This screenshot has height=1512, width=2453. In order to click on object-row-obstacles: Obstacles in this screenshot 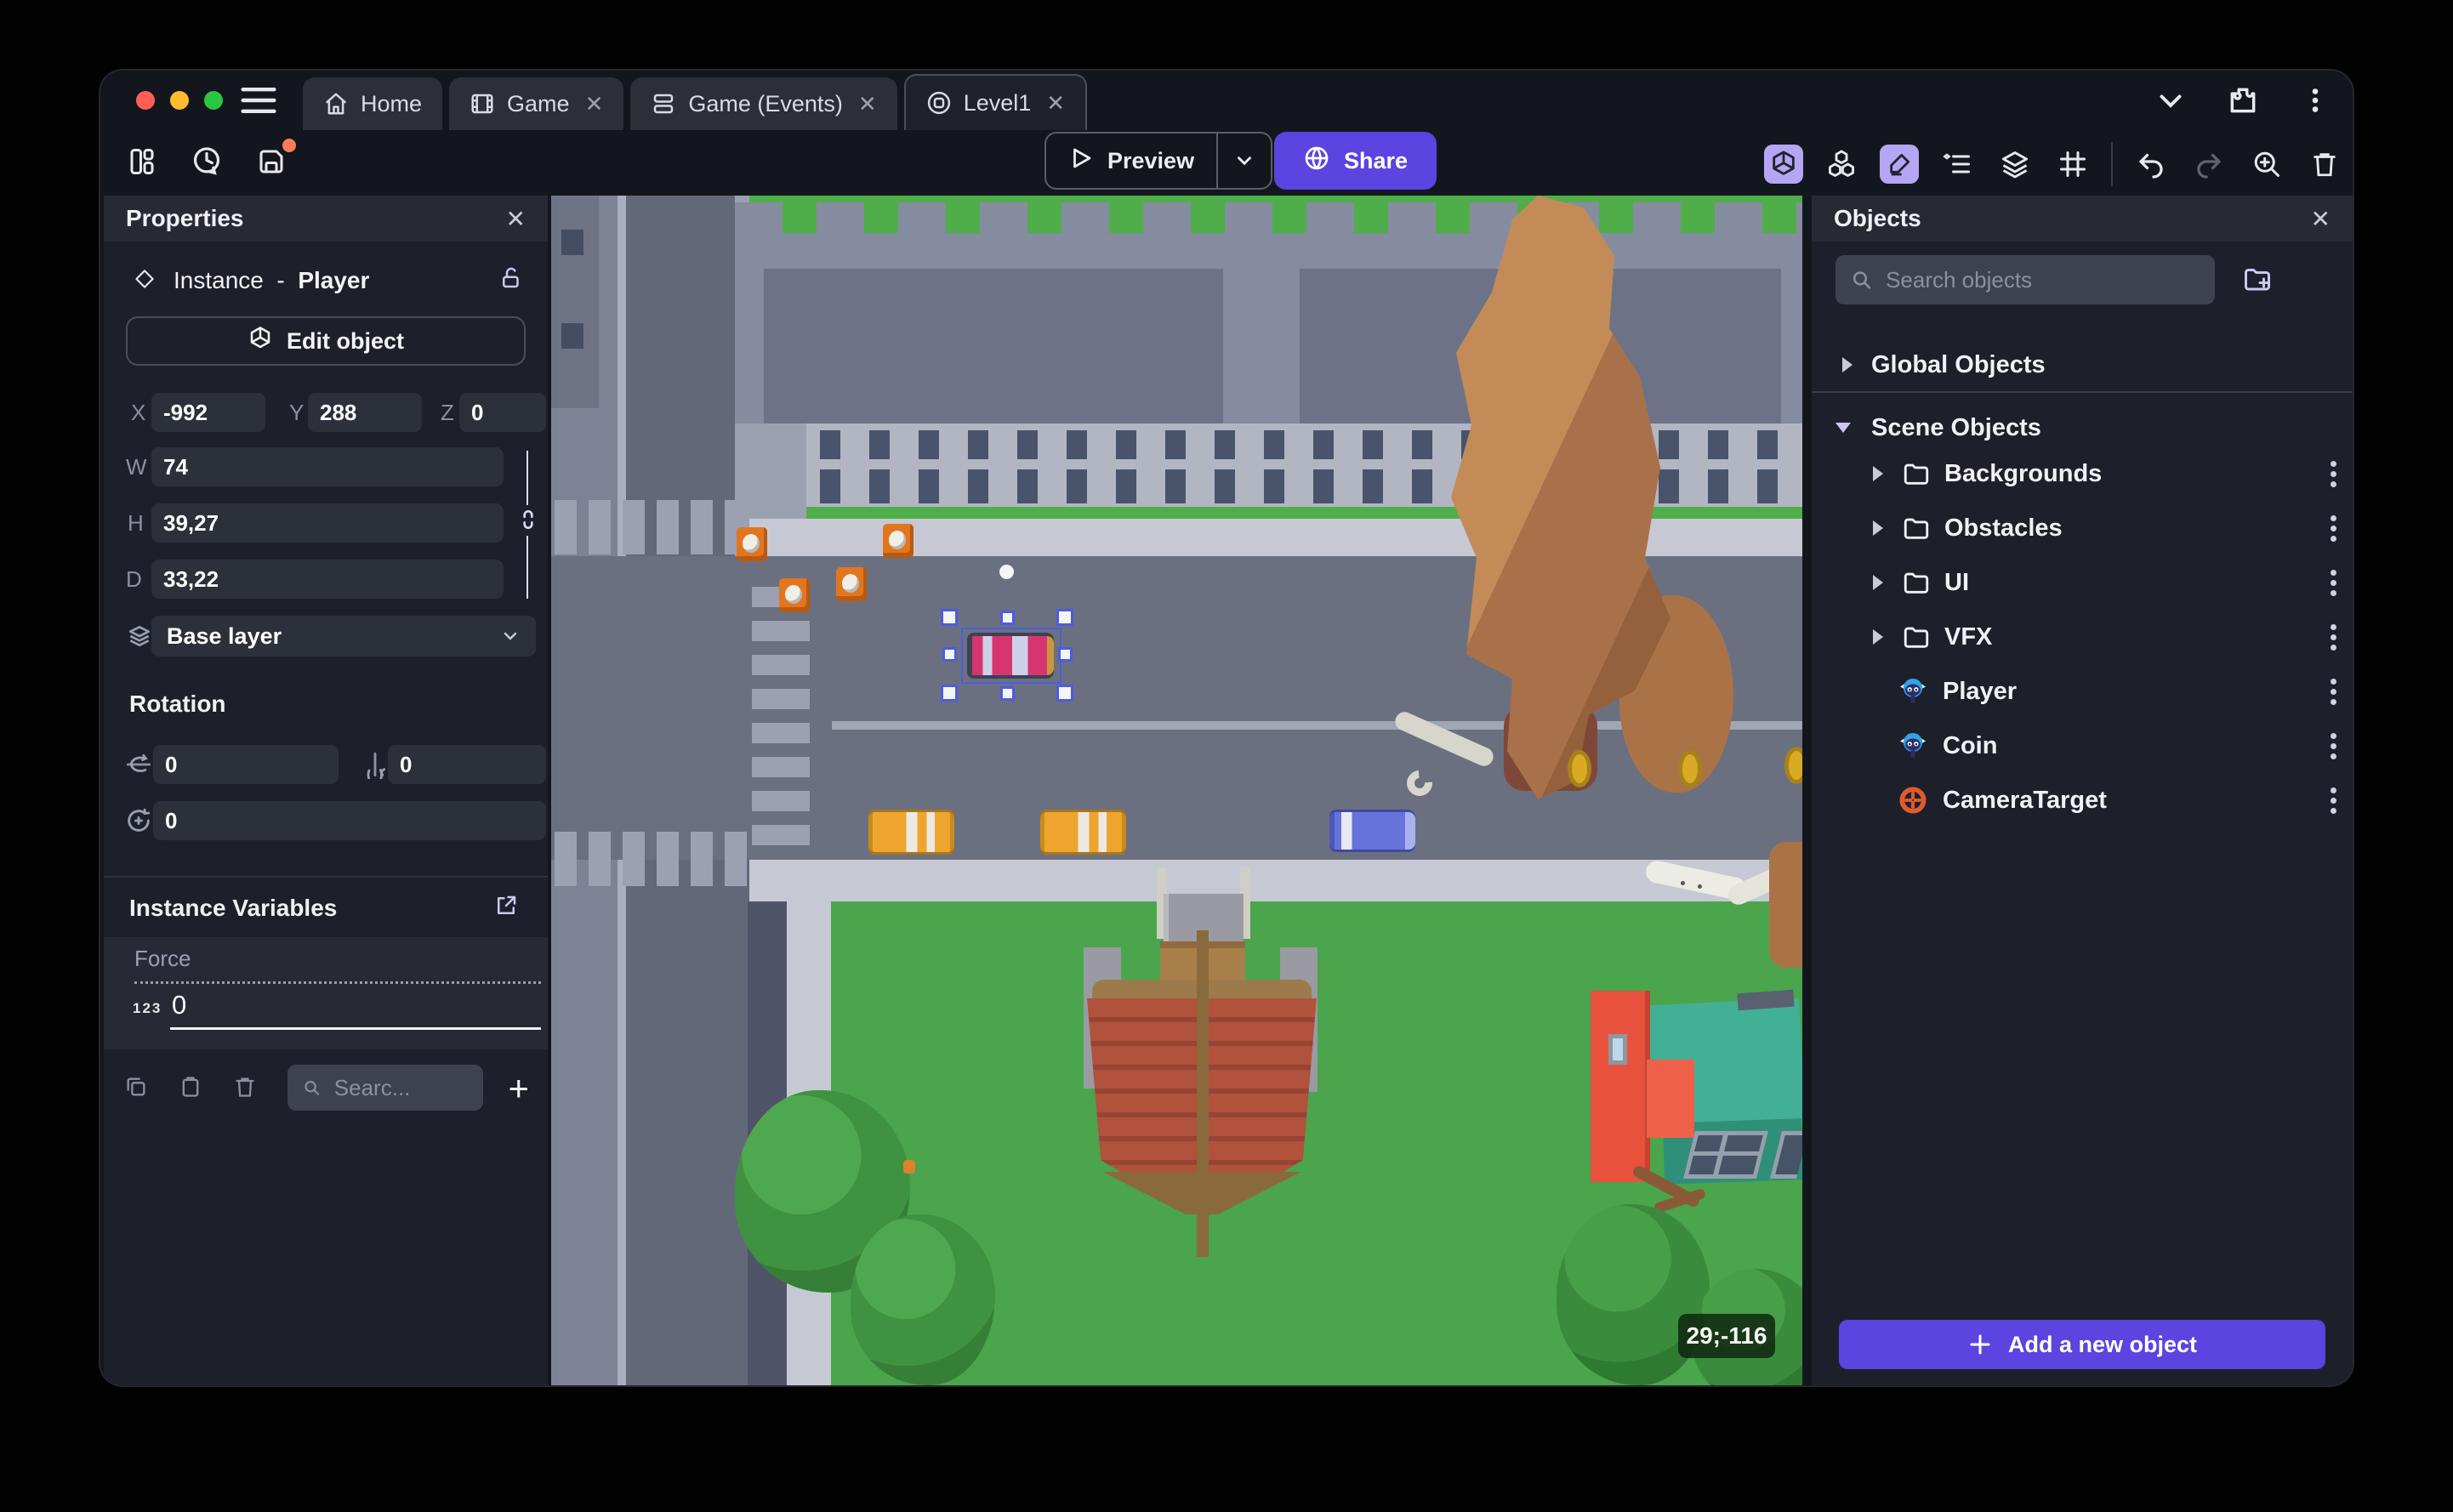, I will do `click(2082, 528)`.